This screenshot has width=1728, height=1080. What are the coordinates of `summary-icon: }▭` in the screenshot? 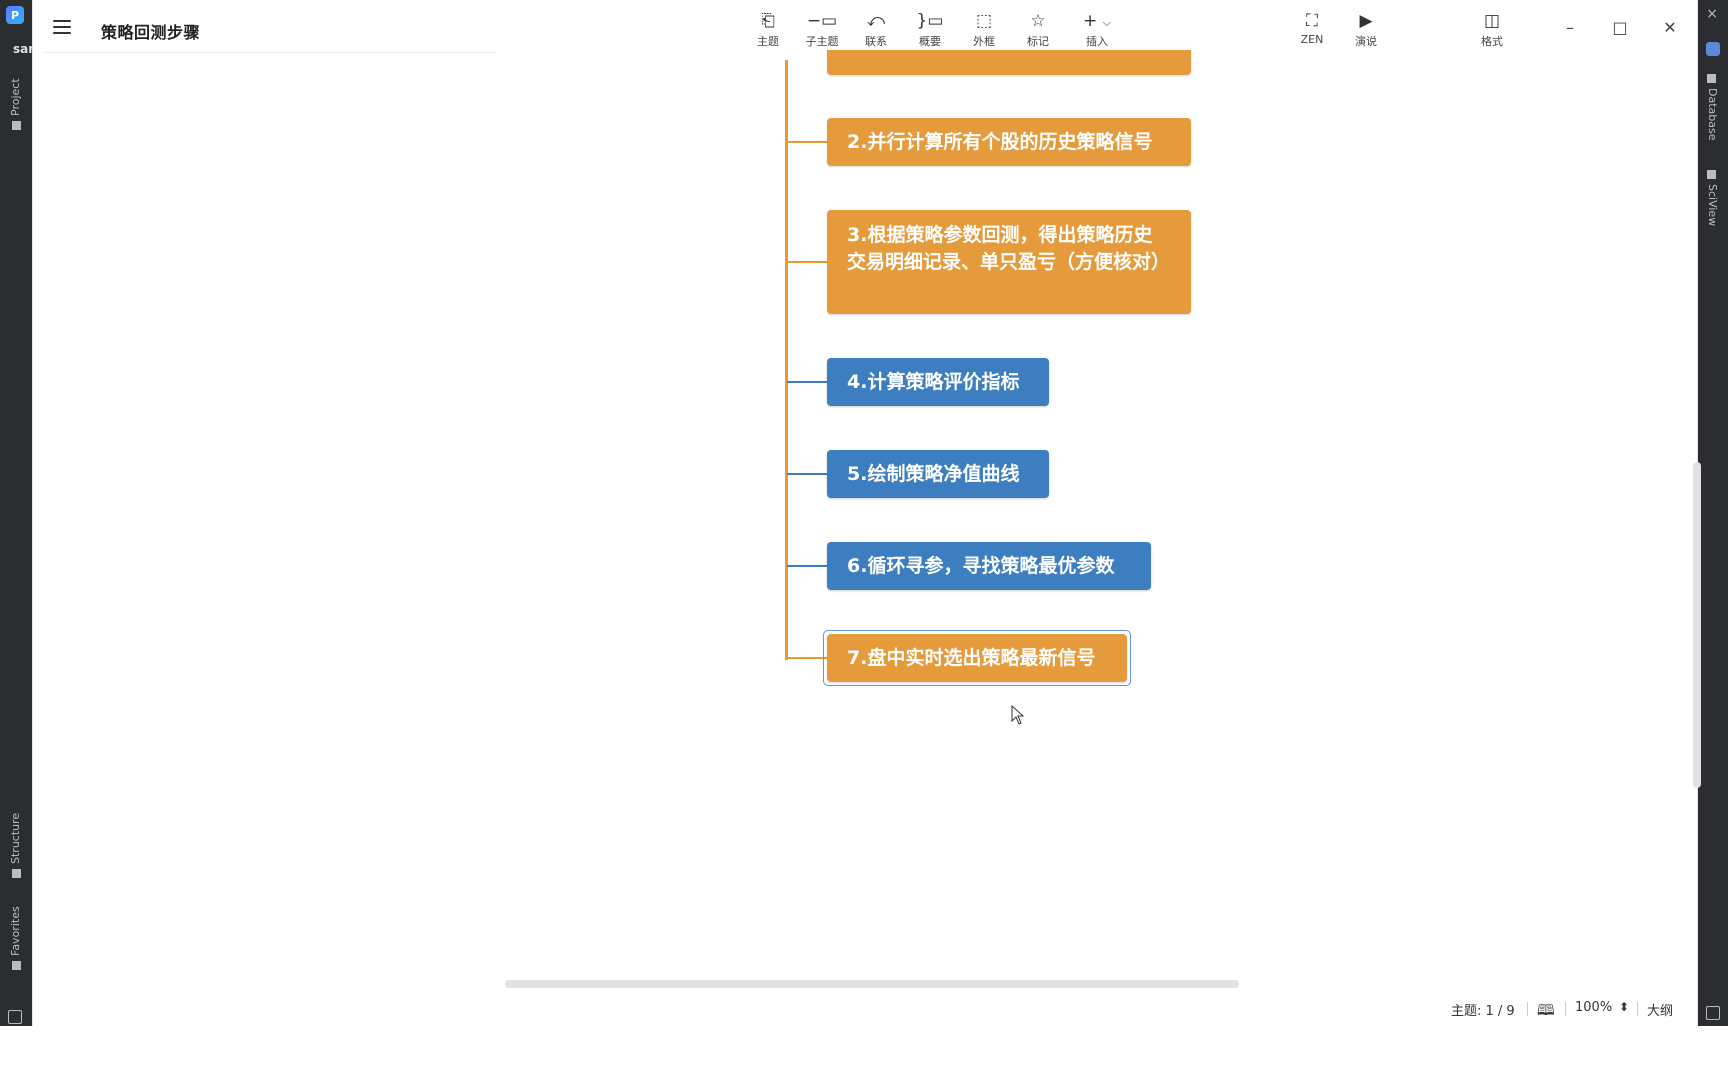 It's located at (930, 21).